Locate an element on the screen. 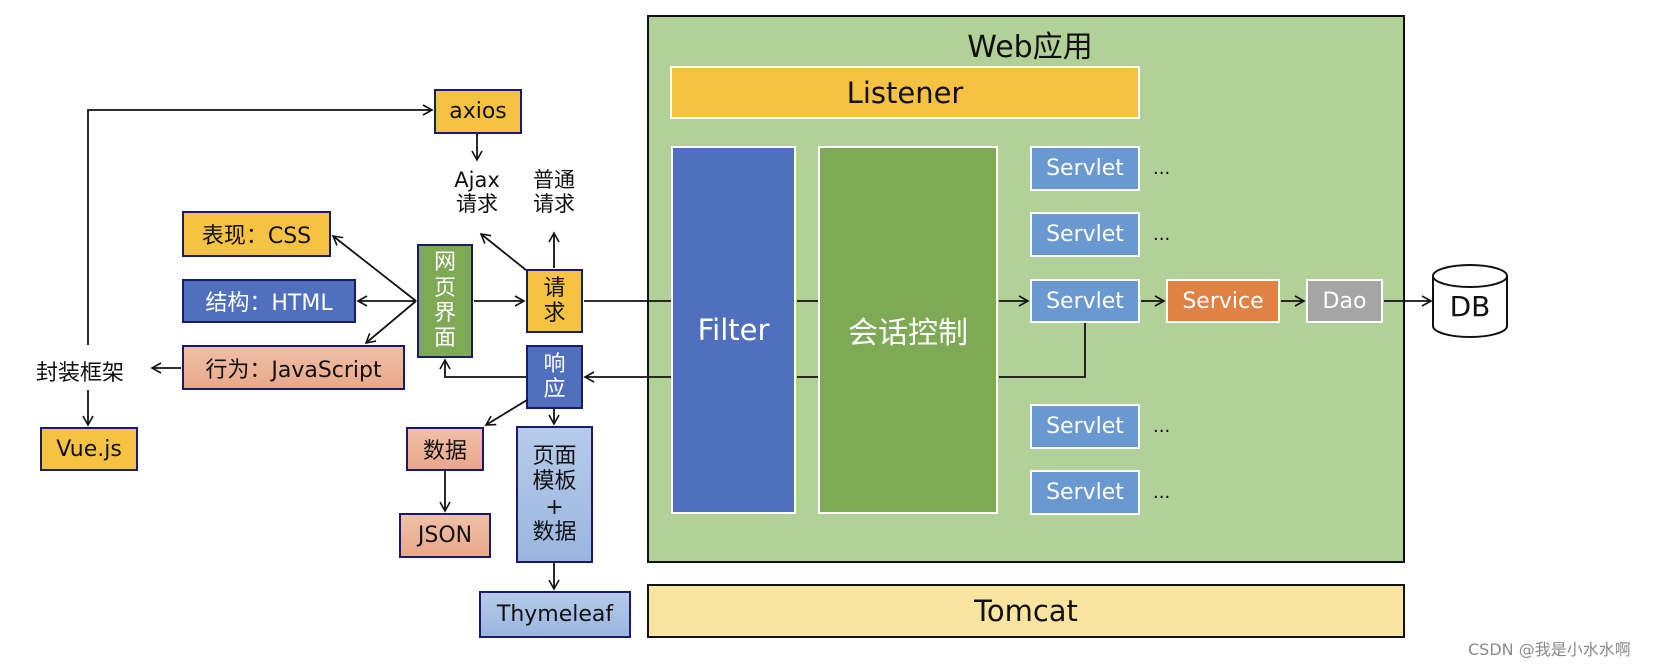 The height and width of the screenshot is (666, 1672). arrow-webpage-to-css is located at coordinates (374, 268).